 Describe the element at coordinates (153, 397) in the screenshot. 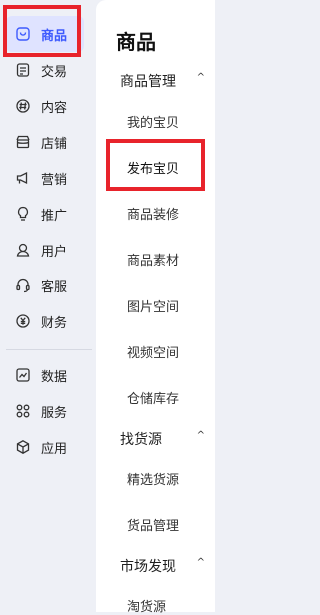

I see `menu-item-warehouse-inventory: 仓储库存` at that location.